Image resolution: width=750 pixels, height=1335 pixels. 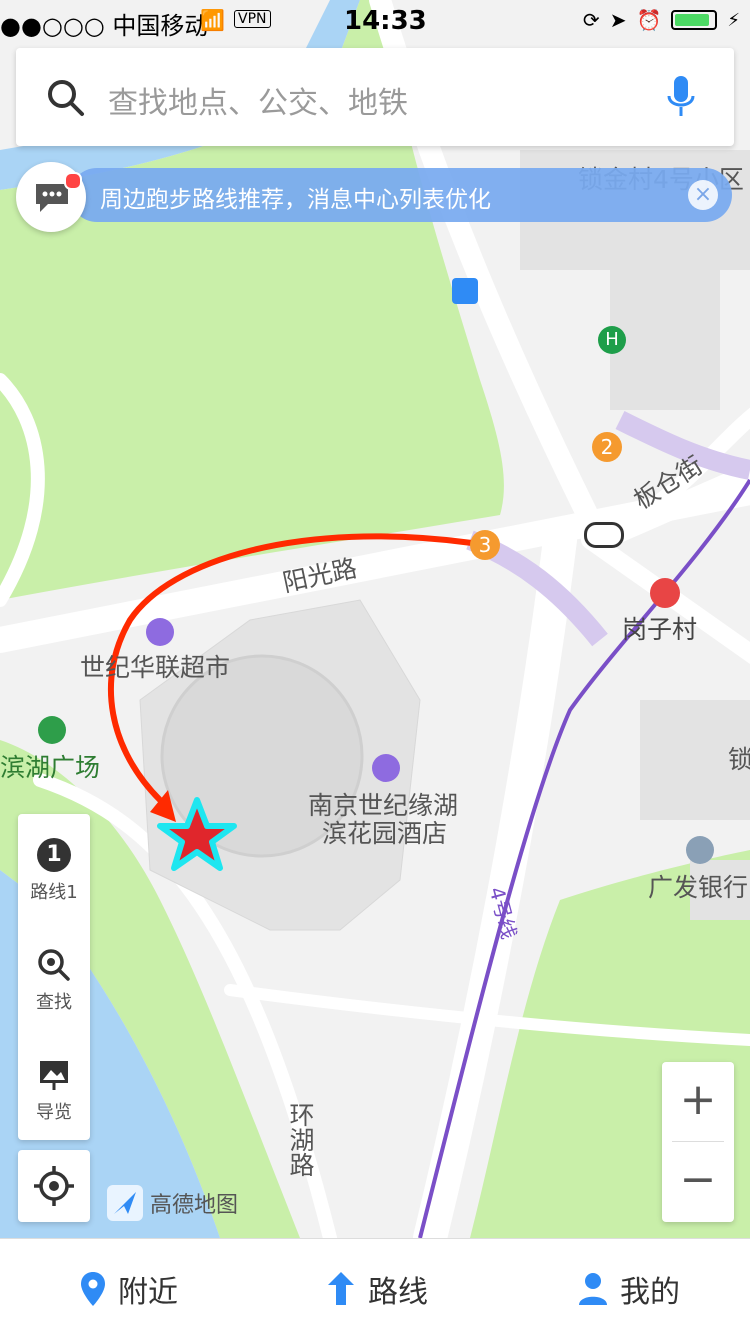 What do you see at coordinates (54, 855) in the screenshot?
I see `route1-number-icon: 1` at bounding box center [54, 855].